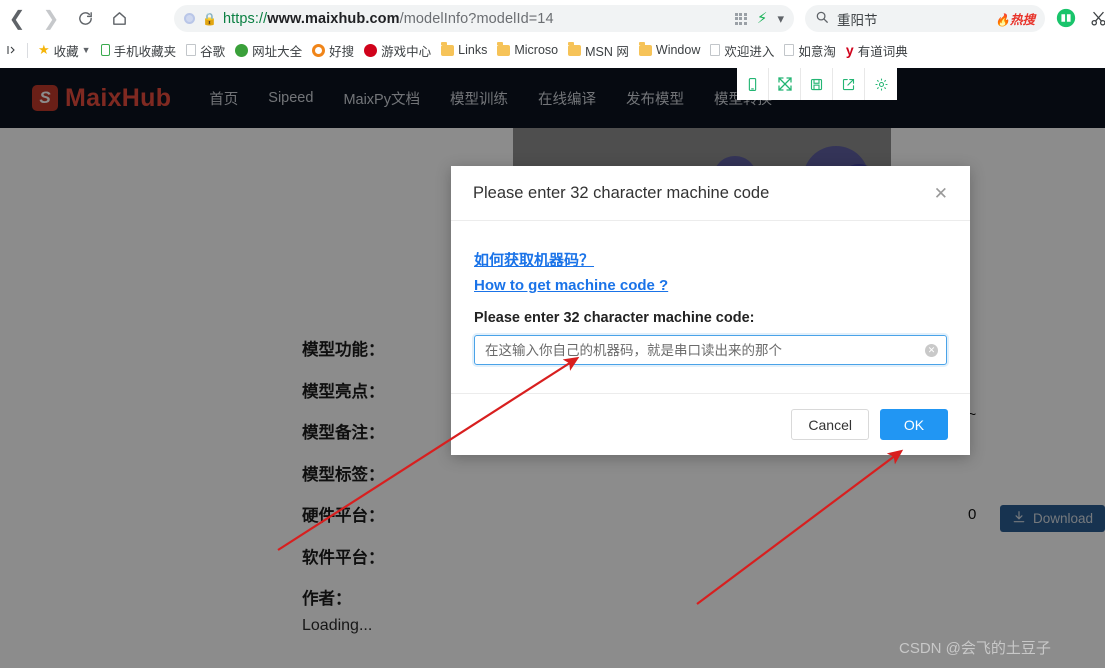 Image resolution: width=1105 pixels, height=668 pixels. I want to click on bookmark-divider, so click(27, 50).